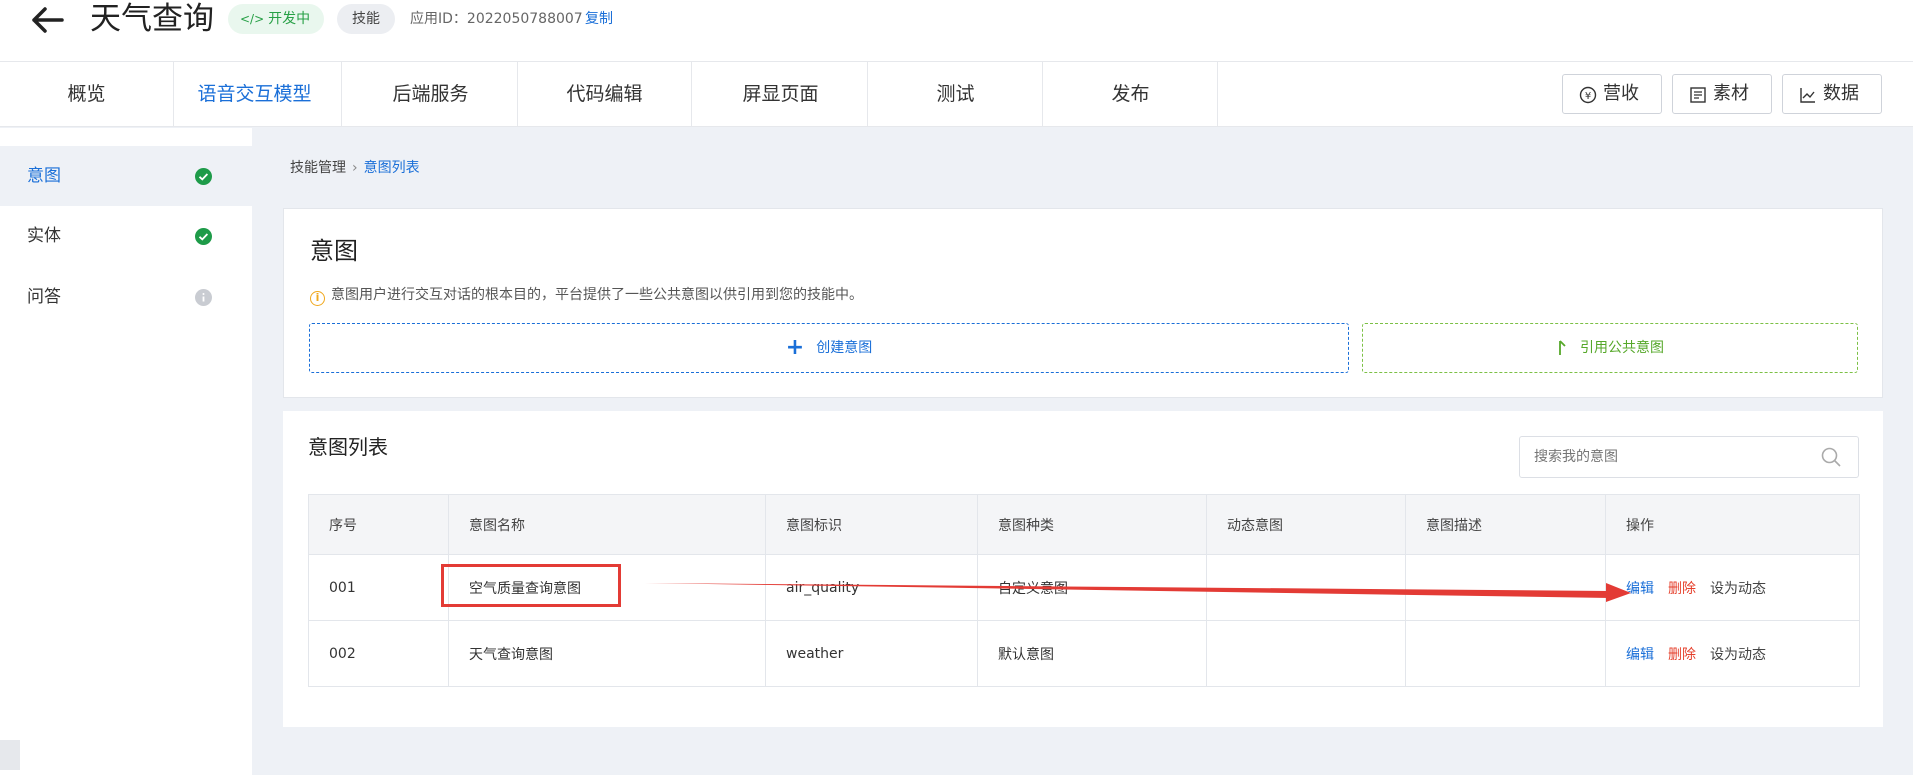 This screenshot has height=775, width=1913. I want to click on breadcrumb: 技能管理 › 意图列表, so click(355, 168).